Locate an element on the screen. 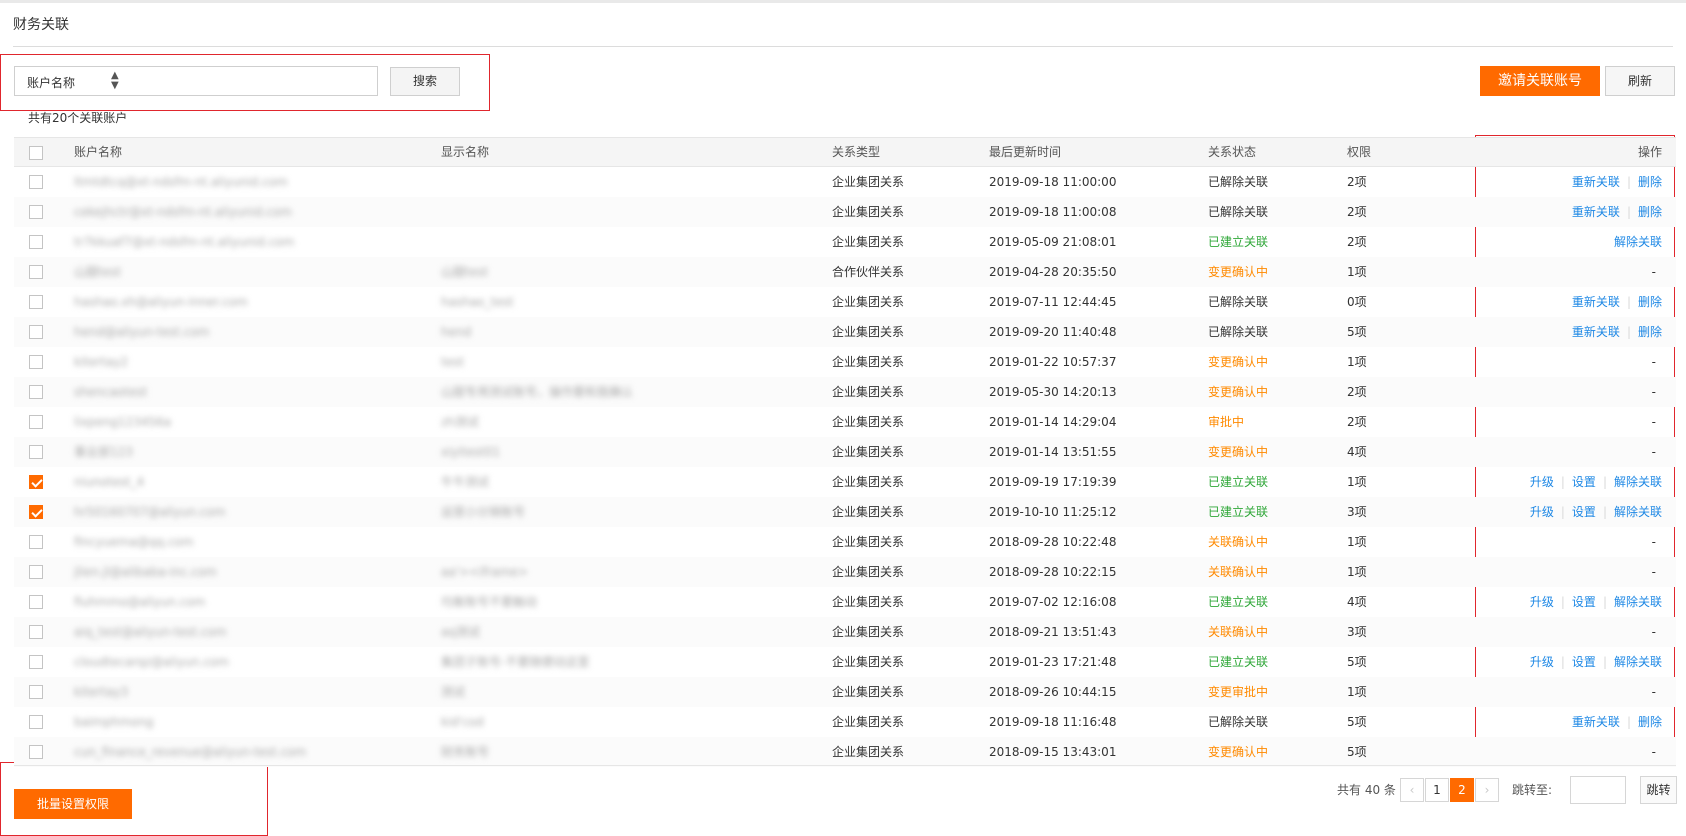 The image size is (1686, 836). jump-page-input is located at coordinates (1598, 790).